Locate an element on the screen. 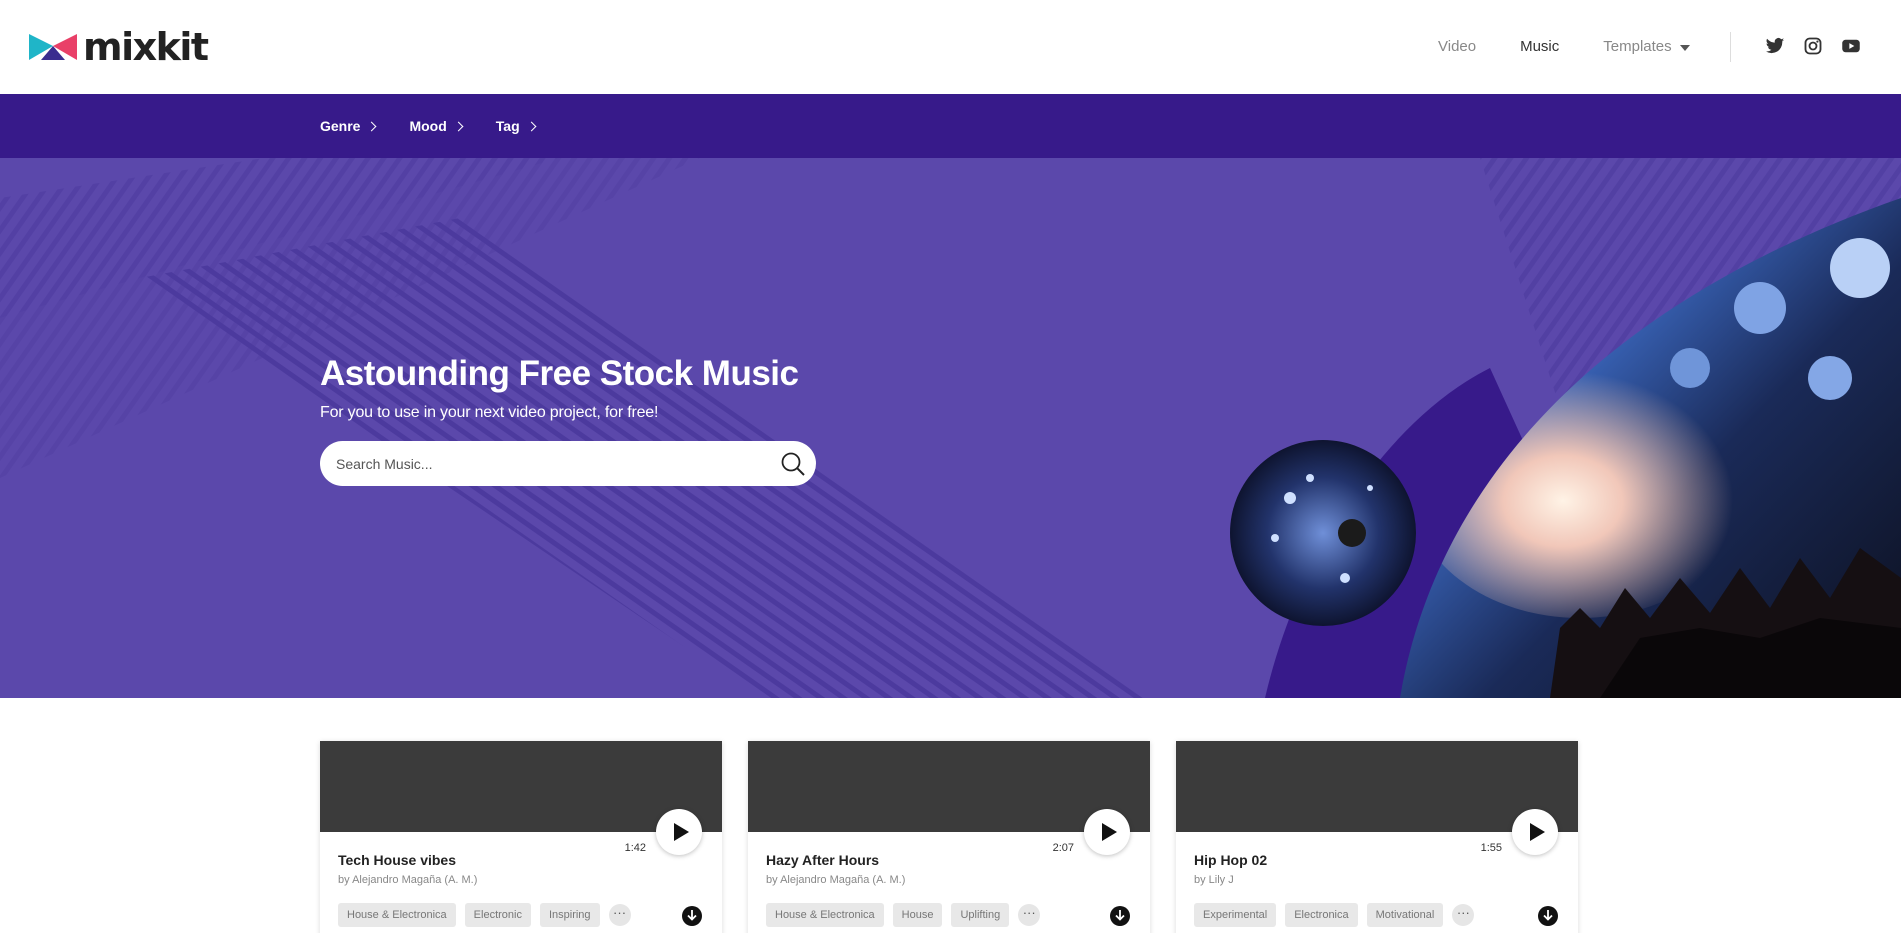 Image resolution: width=1901 pixels, height=933 pixels. track-duration: 1:42 is located at coordinates (635, 848).